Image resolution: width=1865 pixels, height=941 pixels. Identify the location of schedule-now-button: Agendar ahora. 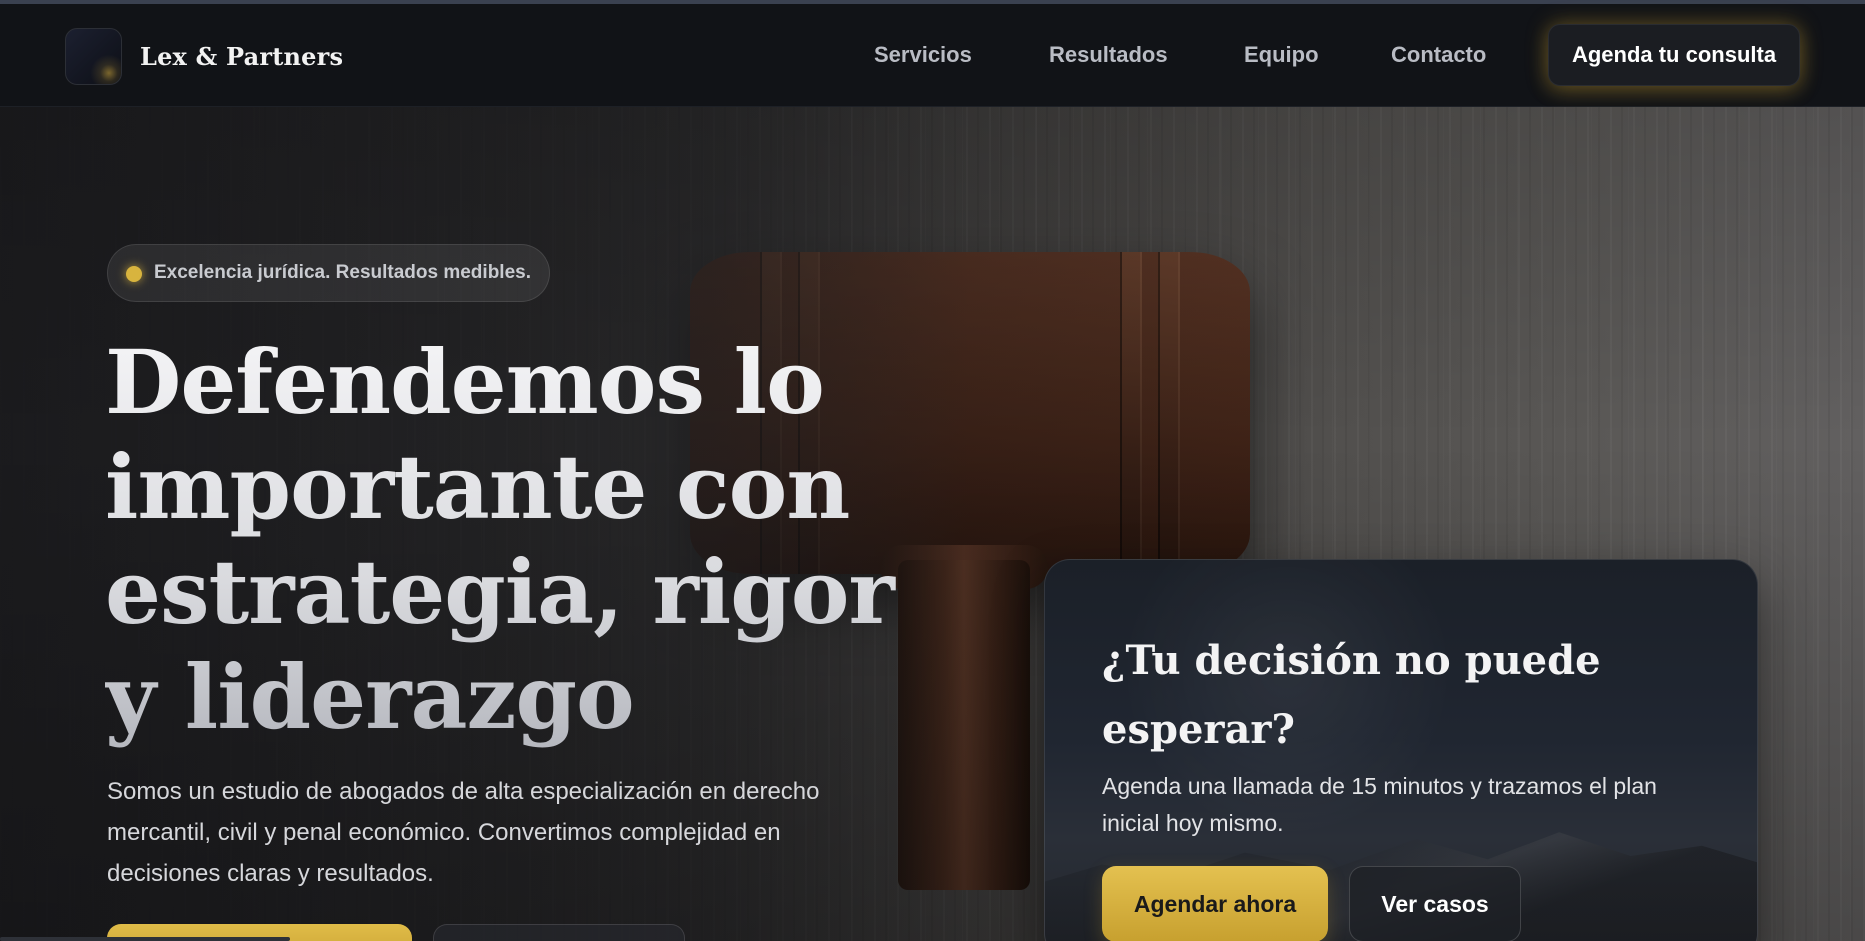
(1215, 903).